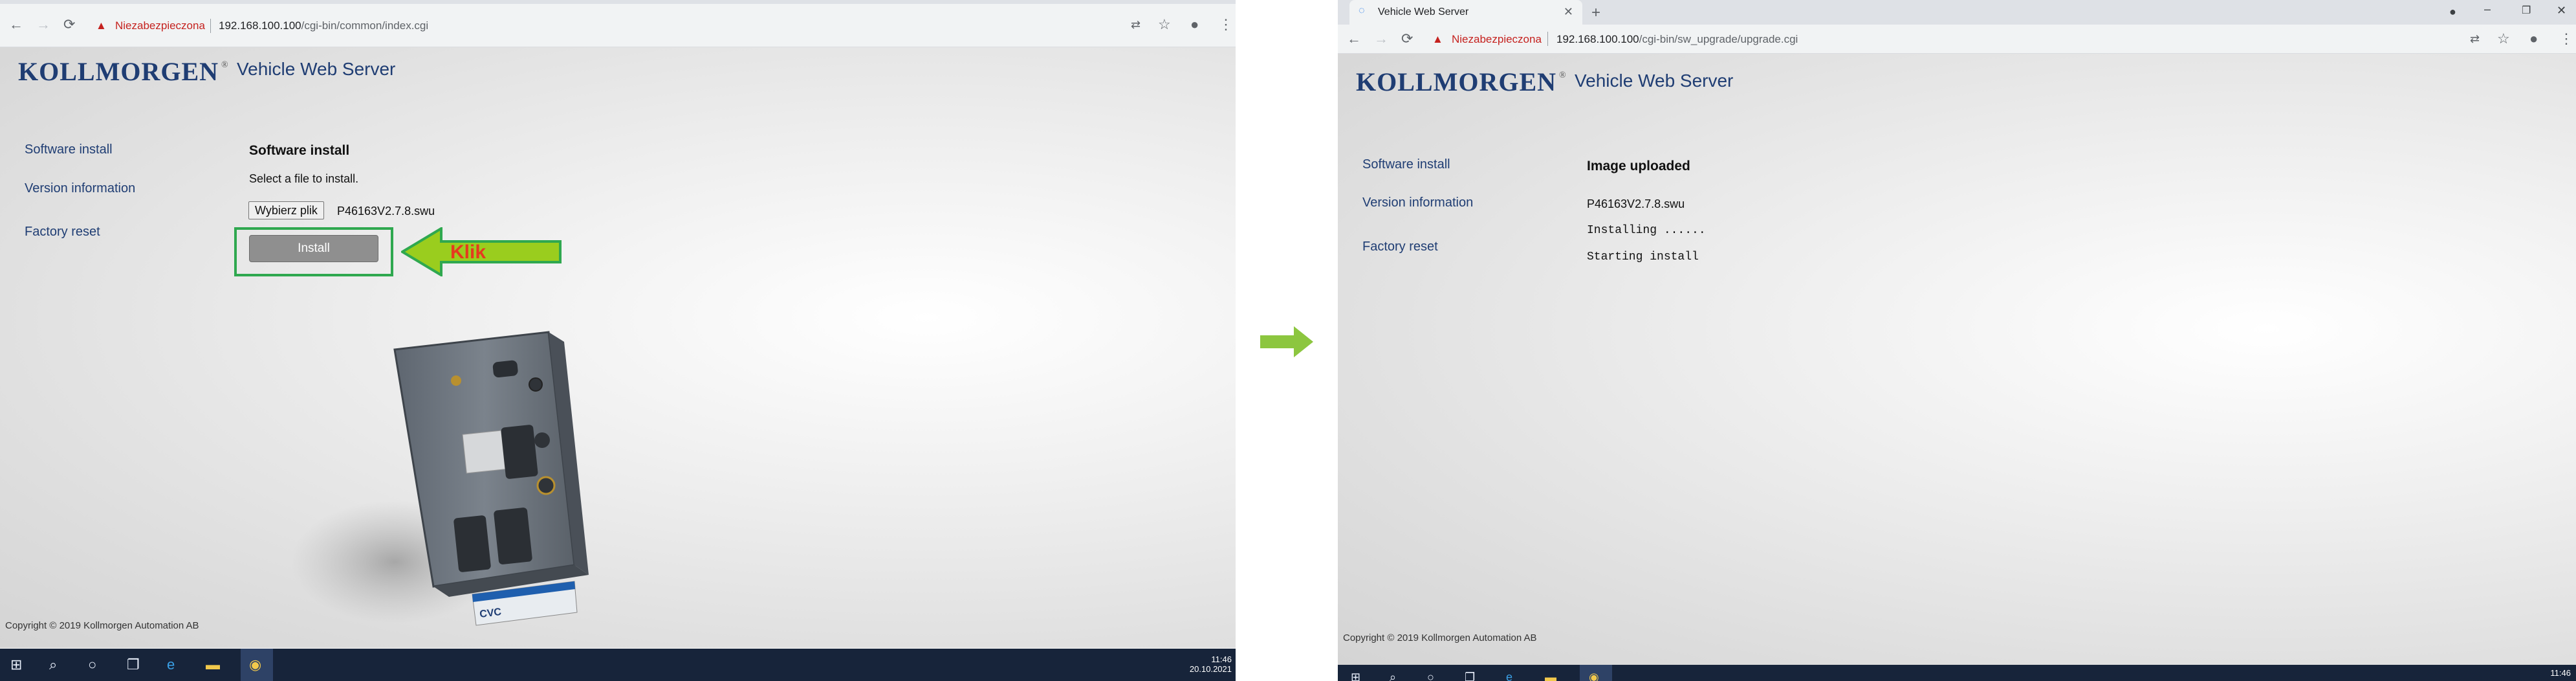  What do you see at coordinates (1957, 673) in the screenshot?
I see `windows-taskbar: ⊞ ⌕ ○ ❐ e ▬ ◉ 11:46` at bounding box center [1957, 673].